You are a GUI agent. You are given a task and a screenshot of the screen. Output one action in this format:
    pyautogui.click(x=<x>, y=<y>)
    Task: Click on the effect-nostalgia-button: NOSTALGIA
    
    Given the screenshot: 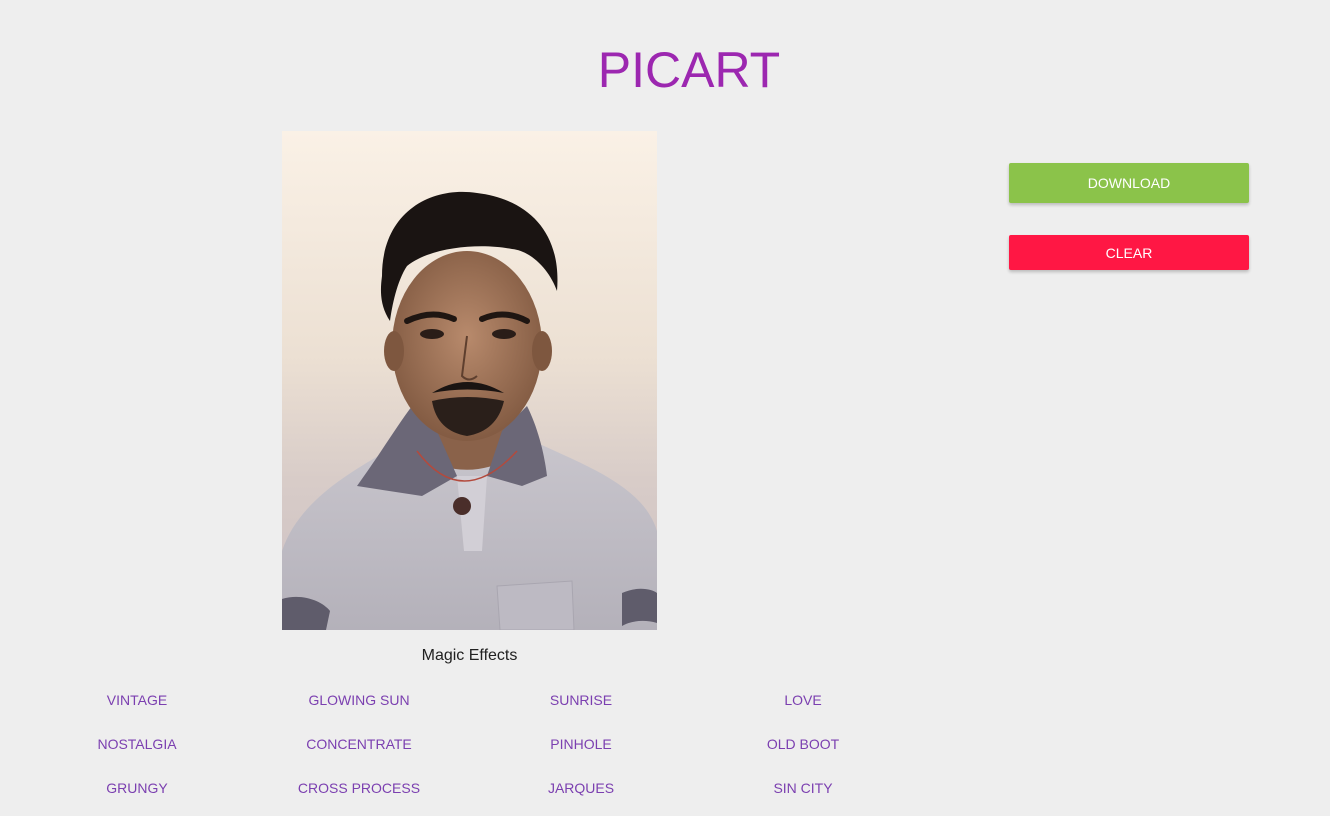 What is the action you would take?
    pyautogui.click(x=137, y=744)
    